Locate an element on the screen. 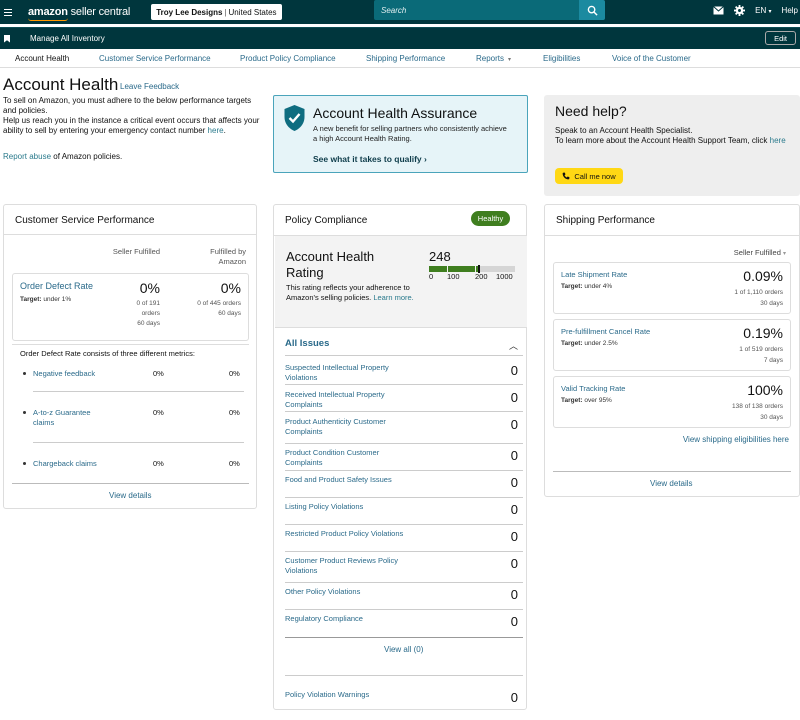  odr-sf-orders-line-2: orders is located at coordinates (150, 313).